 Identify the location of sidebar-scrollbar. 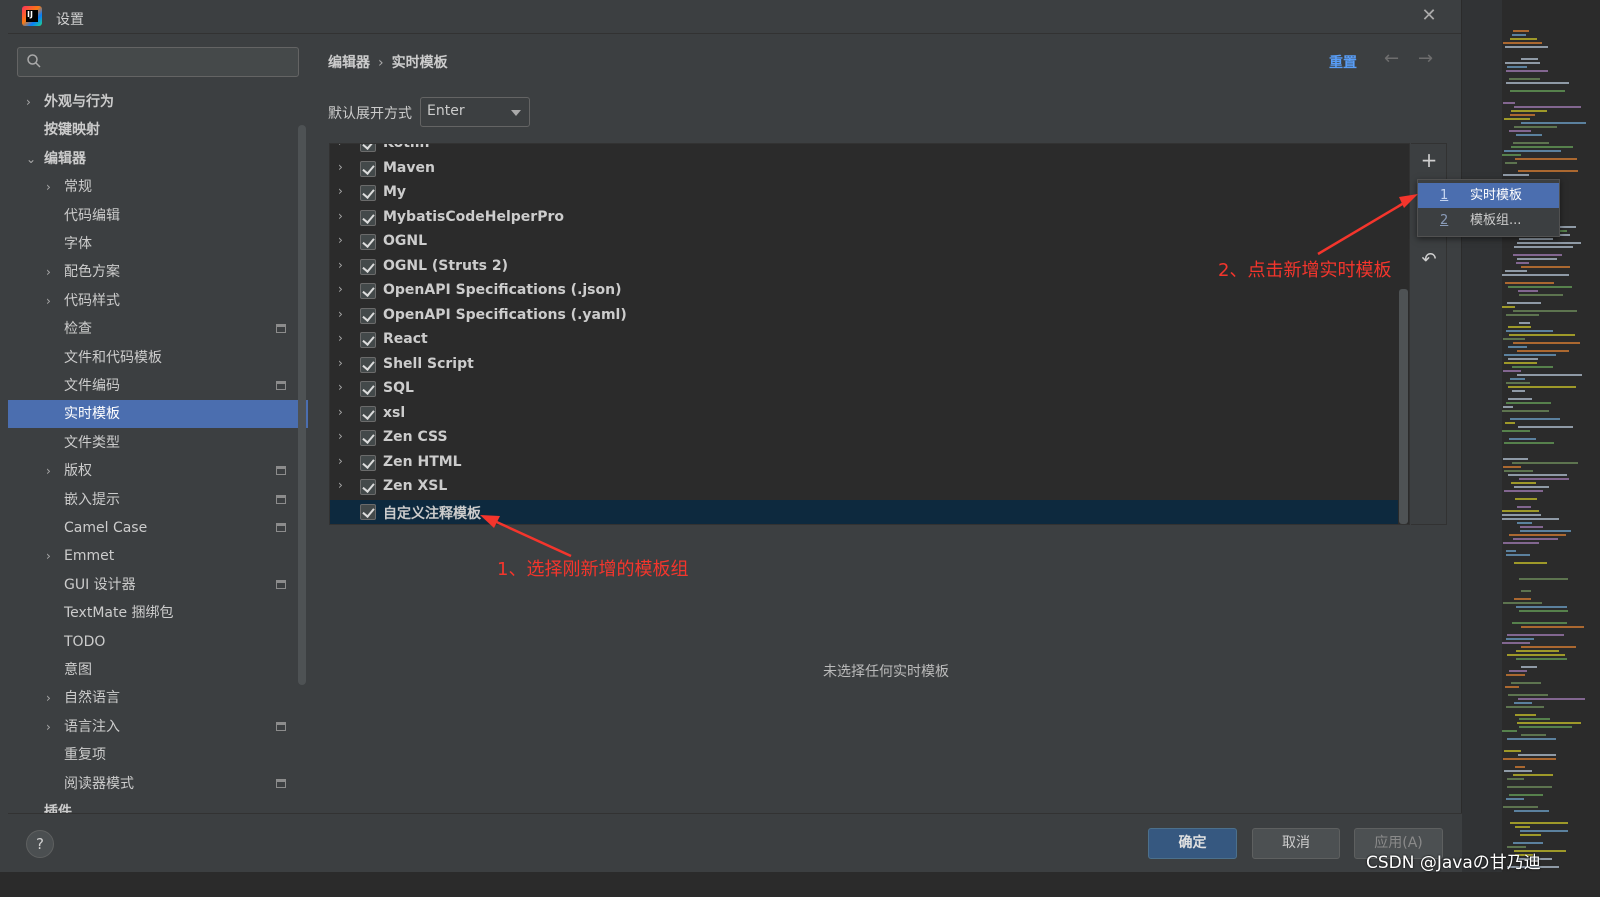
(302, 405).